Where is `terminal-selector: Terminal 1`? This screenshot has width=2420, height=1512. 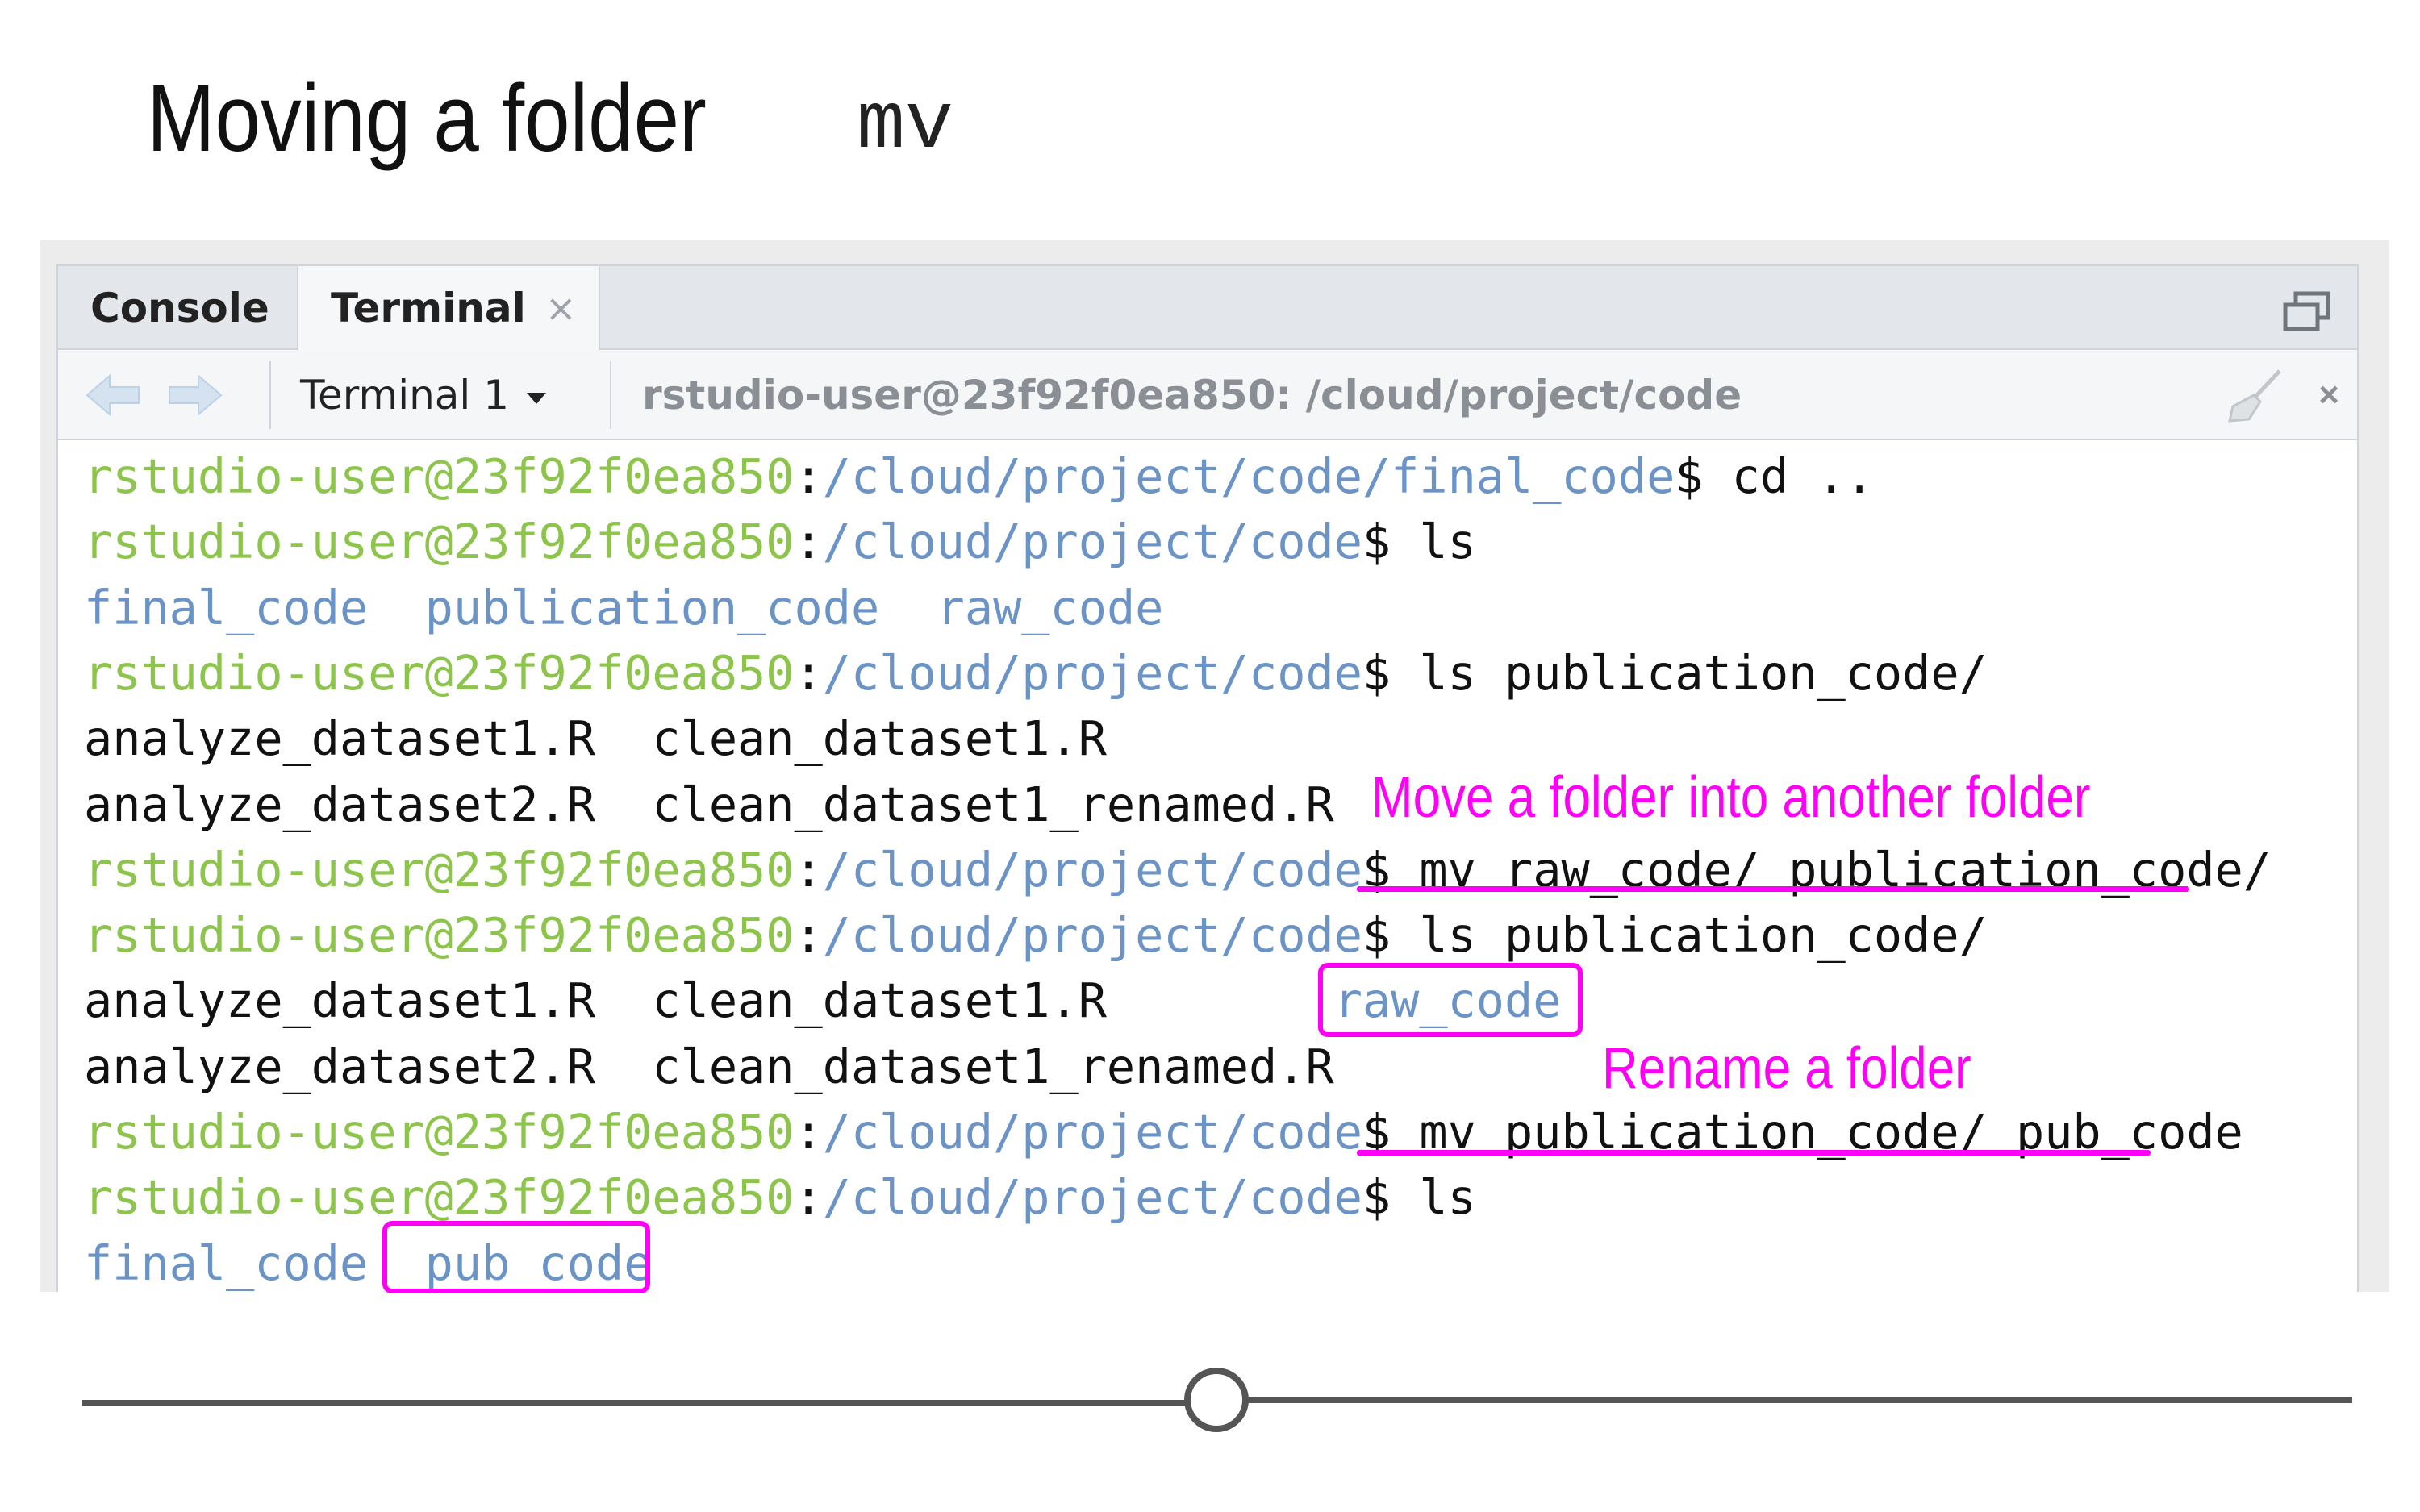 terminal-selector: Terminal 1 is located at coordinates (423, 395).